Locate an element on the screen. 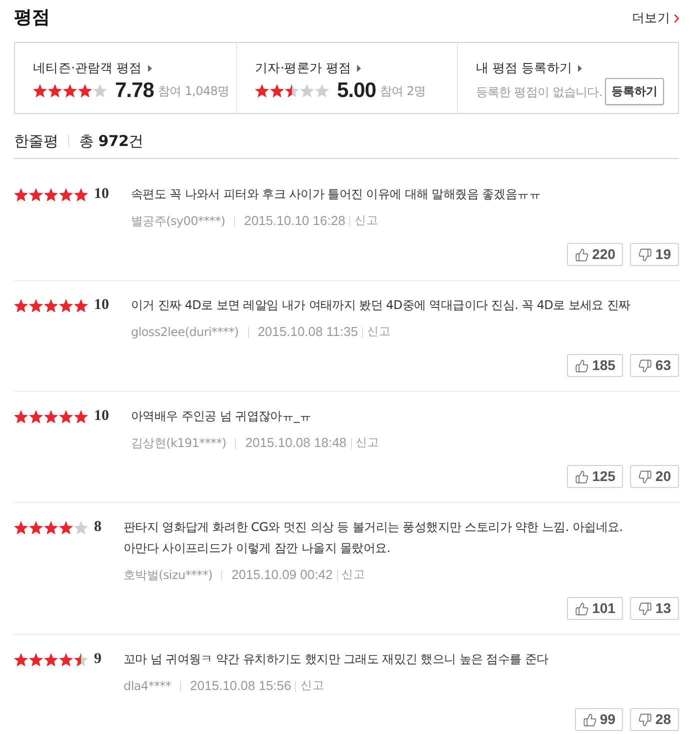 This screenshot has width=693, height=734. rating-category-link: 네티즌·관람객 평점 is located at coordinates (92, 68).